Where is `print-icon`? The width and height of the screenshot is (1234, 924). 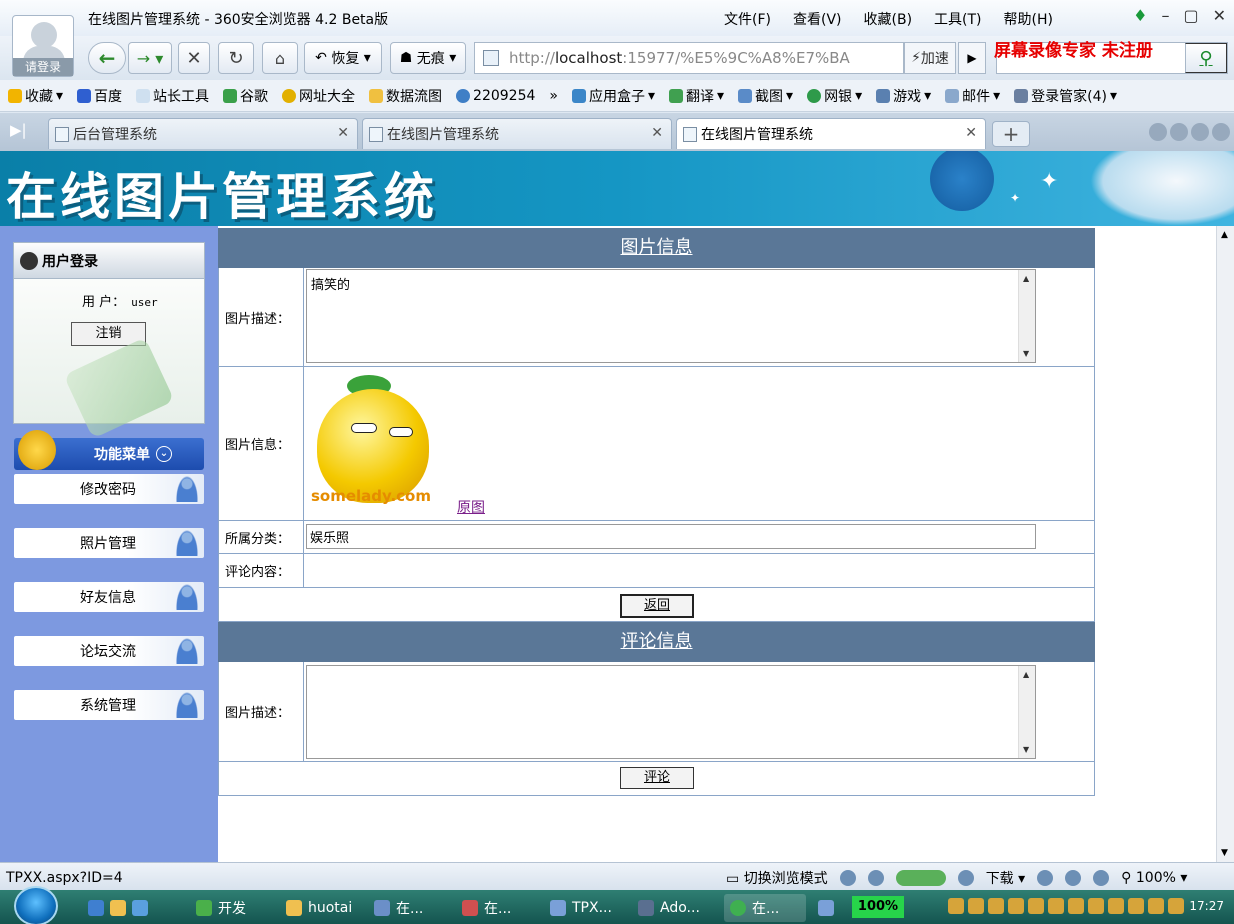 print-icon is located at coordinates (1073, 878).